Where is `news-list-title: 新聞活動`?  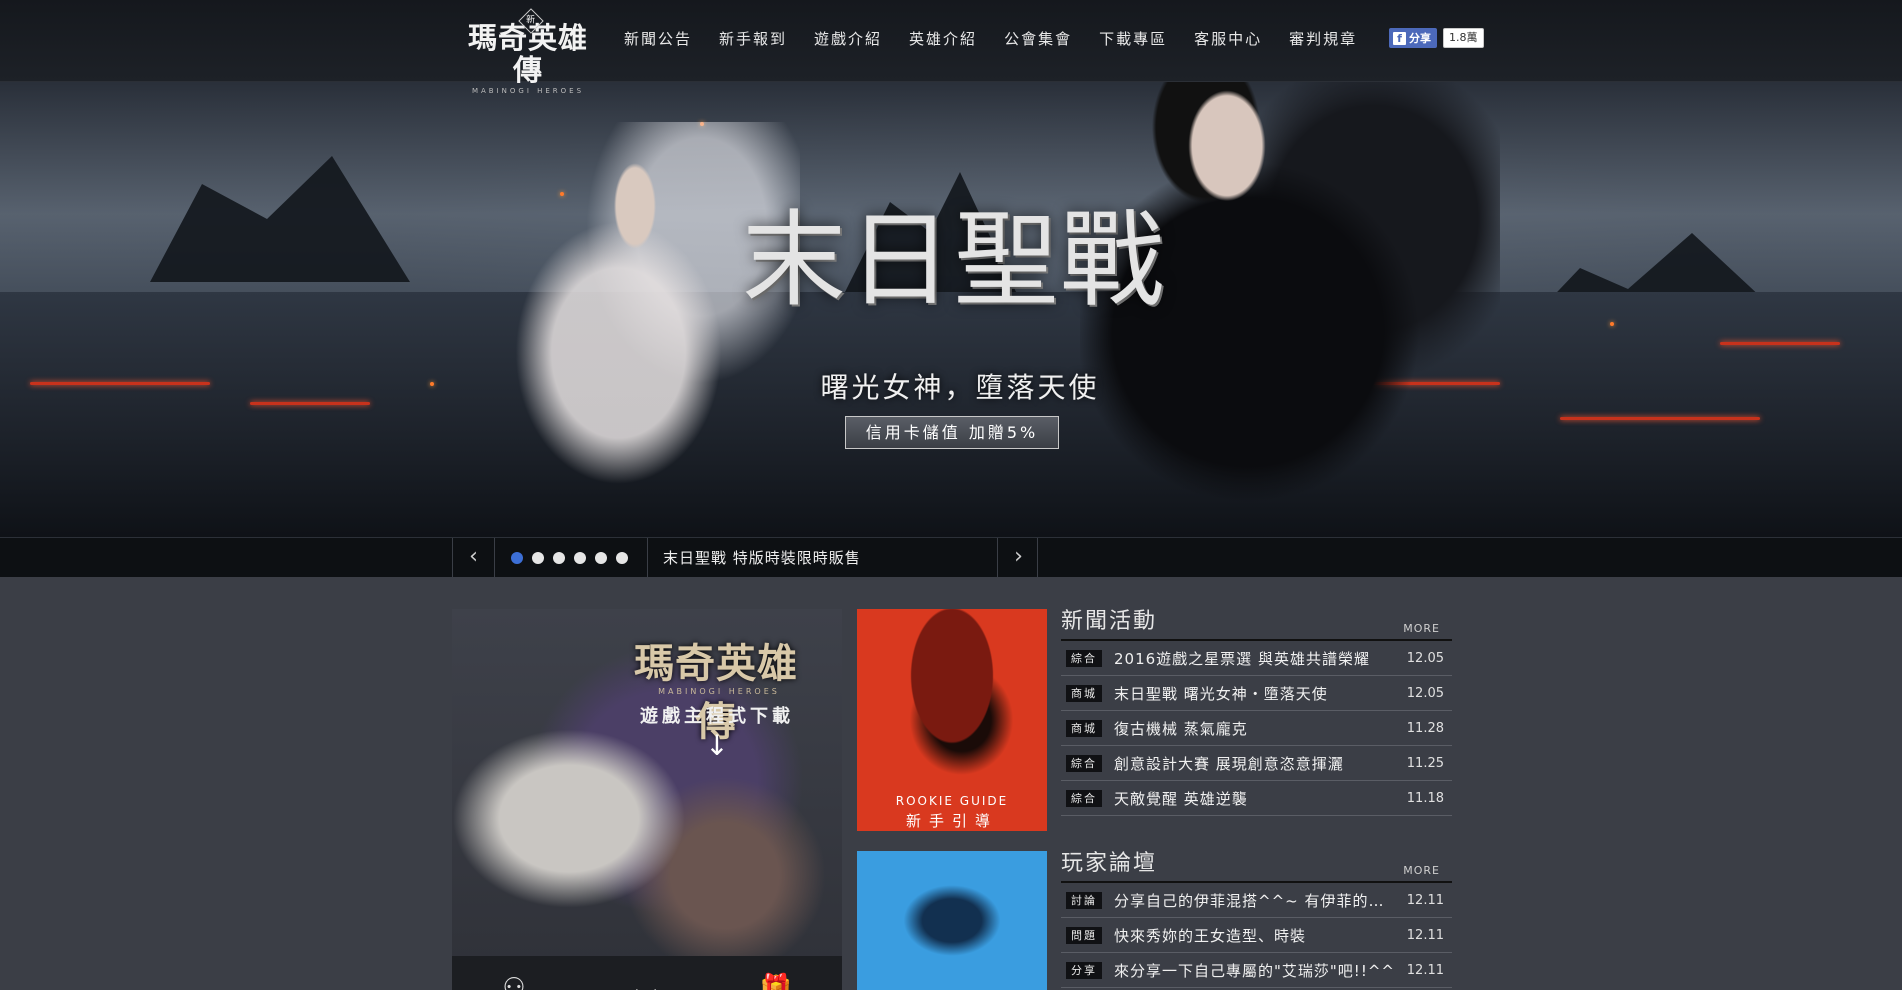
news-list-title: 新聞活動 is located at coordinates (1109, 621).